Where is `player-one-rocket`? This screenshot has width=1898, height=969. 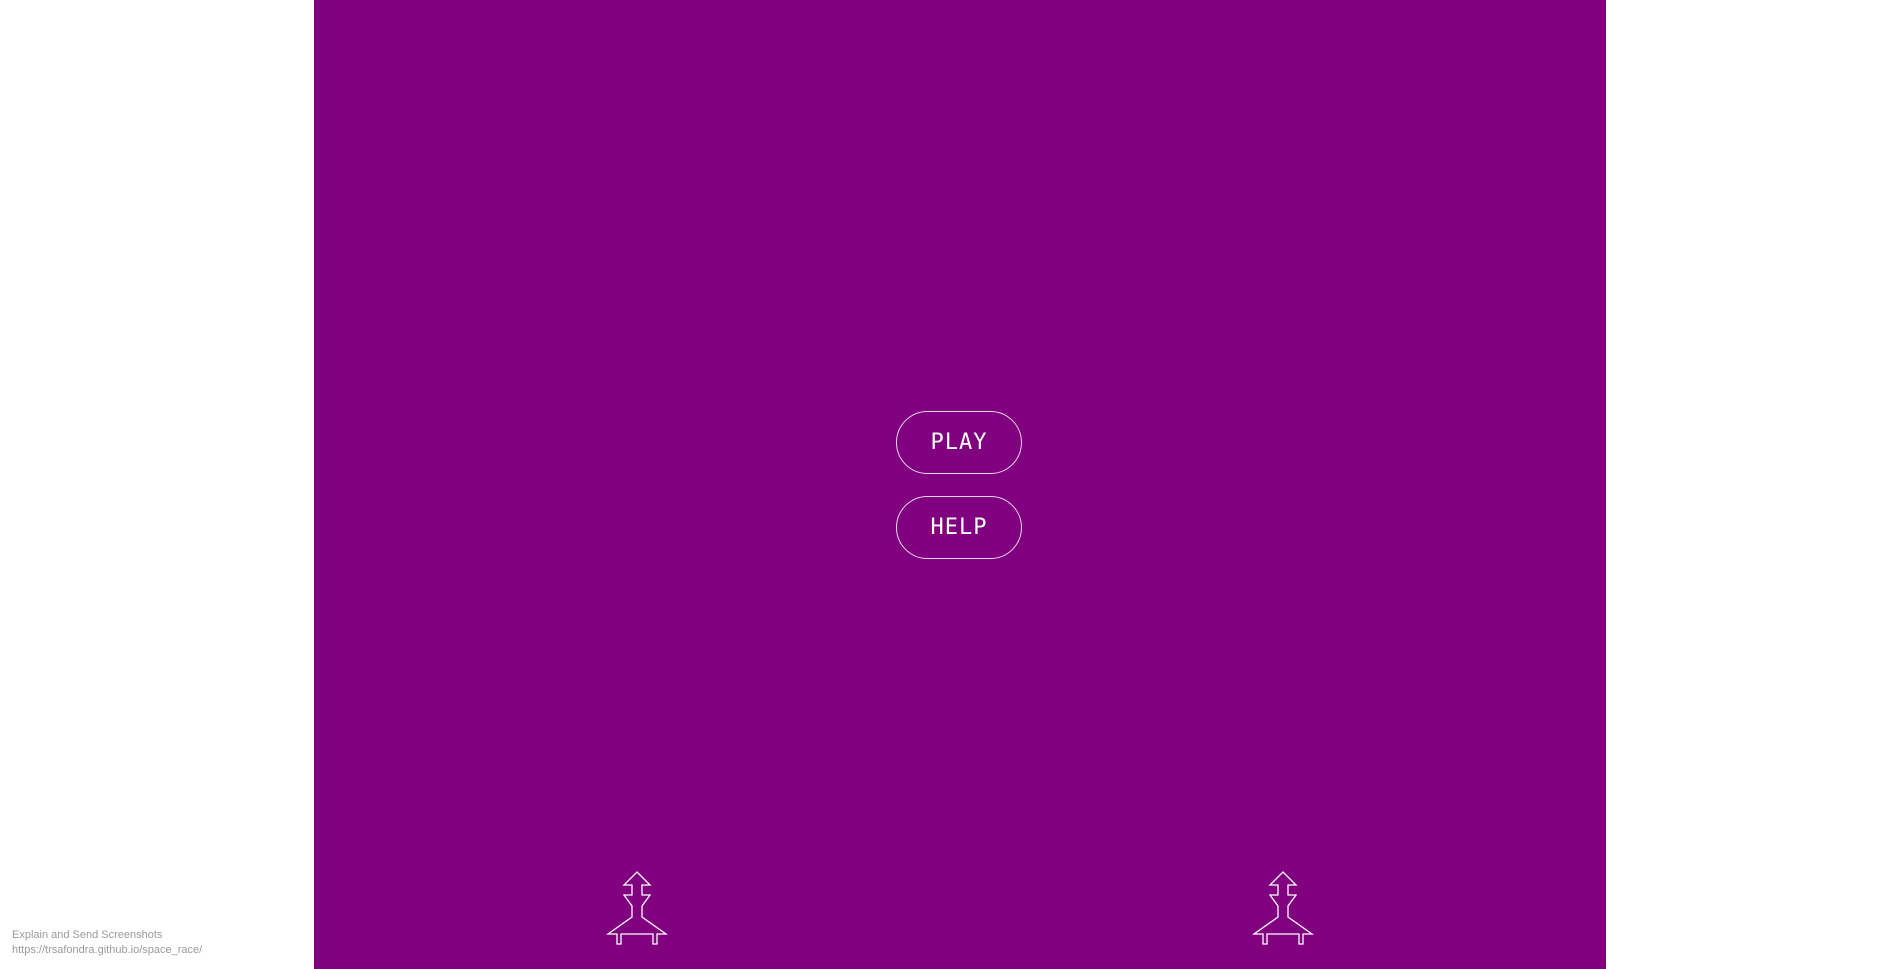
player-one-rocket is located at coordinates (637, 908).